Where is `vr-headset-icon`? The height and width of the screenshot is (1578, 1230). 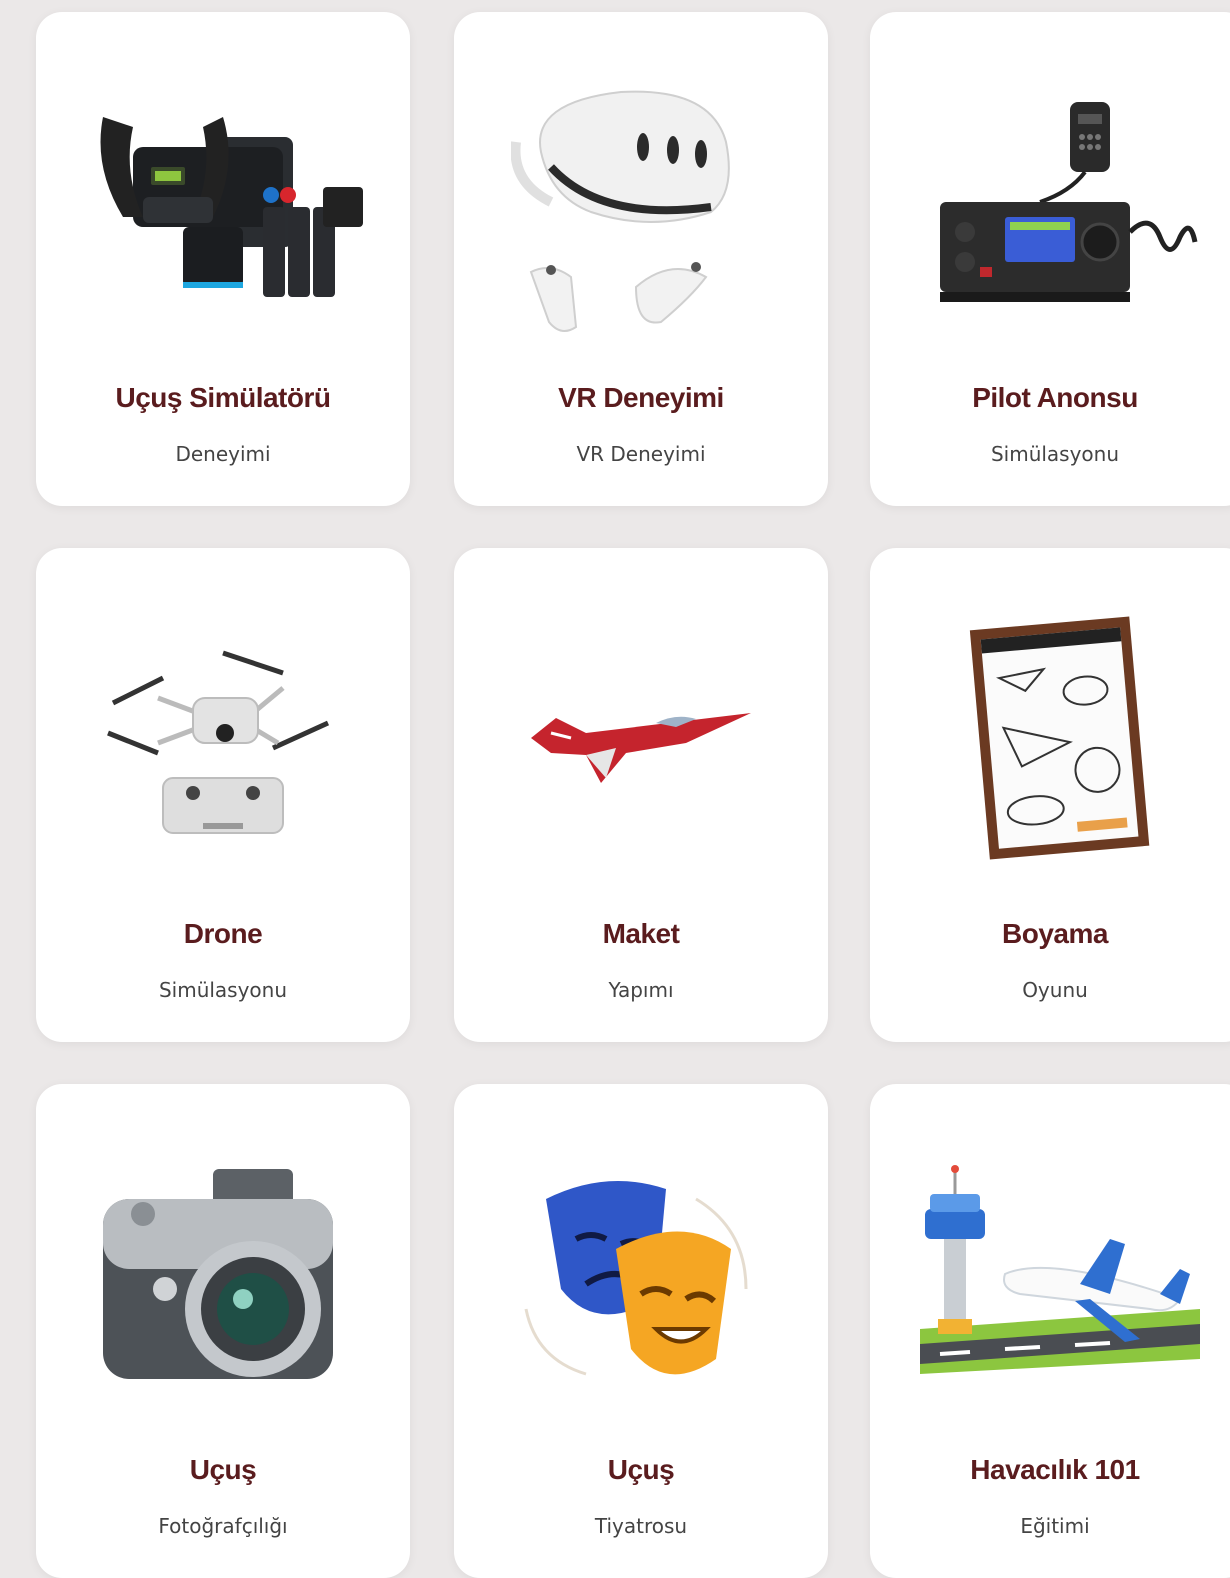
vr-headset-icon is located at coordinates (641, 207).